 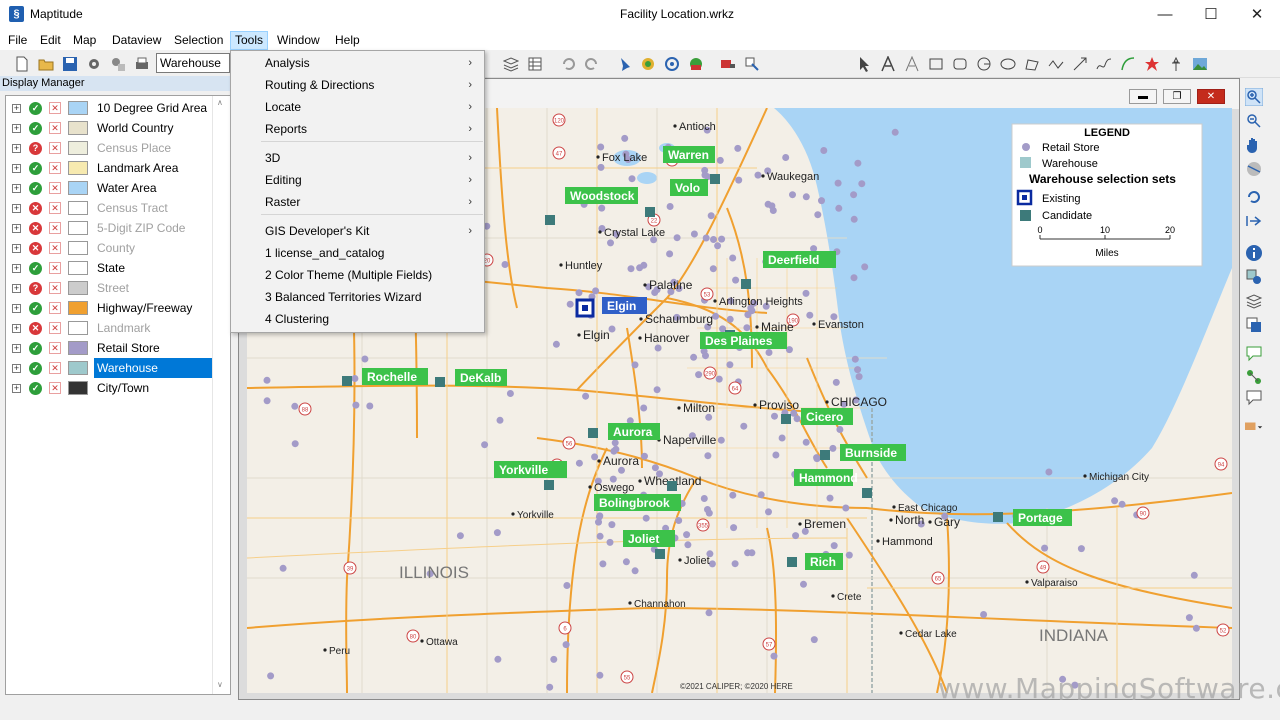 What do you see at coordinates (1200, 64) in the screenshot?
I see `image-tool-icon` at bounding box center [1200, 64].